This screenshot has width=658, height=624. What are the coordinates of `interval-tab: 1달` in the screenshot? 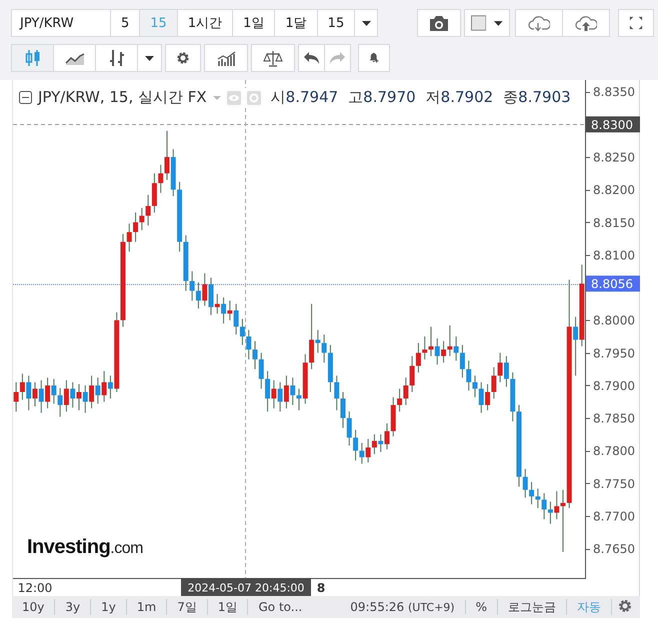 It's located at (296, 23).